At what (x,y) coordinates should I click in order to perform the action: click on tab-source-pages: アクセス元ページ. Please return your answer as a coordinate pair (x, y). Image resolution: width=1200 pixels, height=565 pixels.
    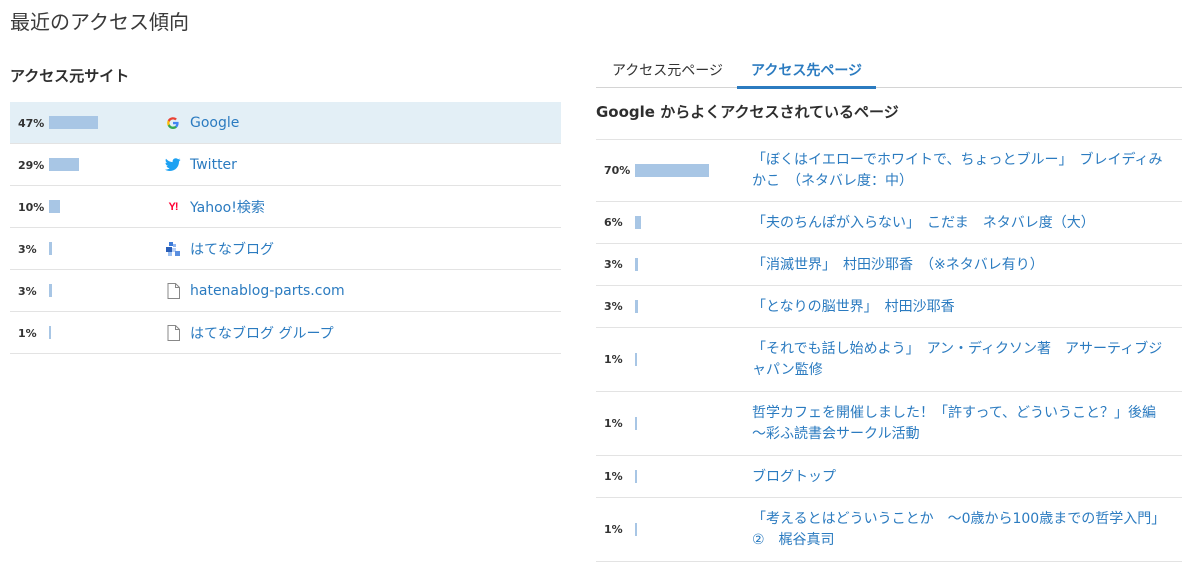
    Looking at the image, I should click on (667, 71).